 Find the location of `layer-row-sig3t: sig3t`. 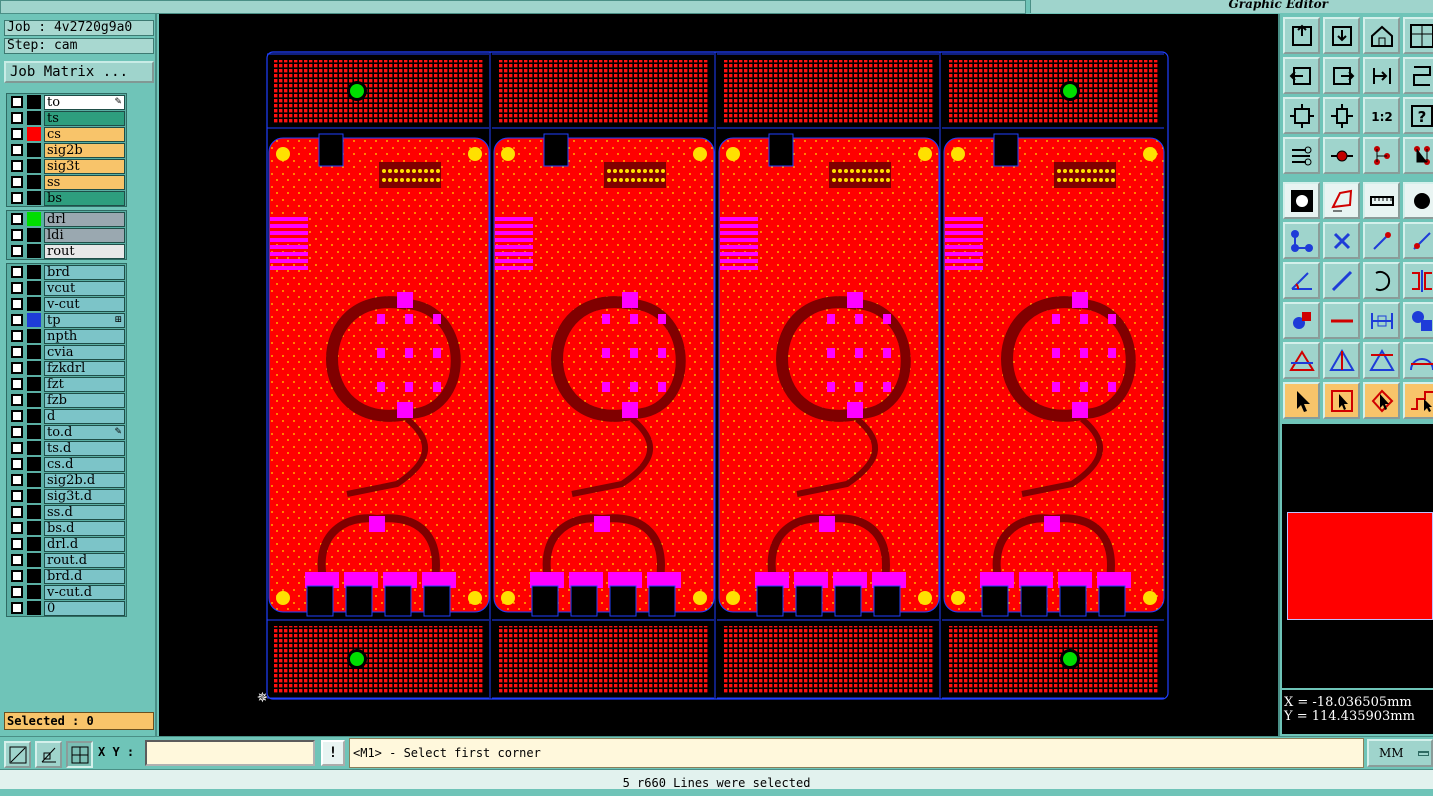

layer-row-sig3t: sig3t is located at coordinates (66, 166).